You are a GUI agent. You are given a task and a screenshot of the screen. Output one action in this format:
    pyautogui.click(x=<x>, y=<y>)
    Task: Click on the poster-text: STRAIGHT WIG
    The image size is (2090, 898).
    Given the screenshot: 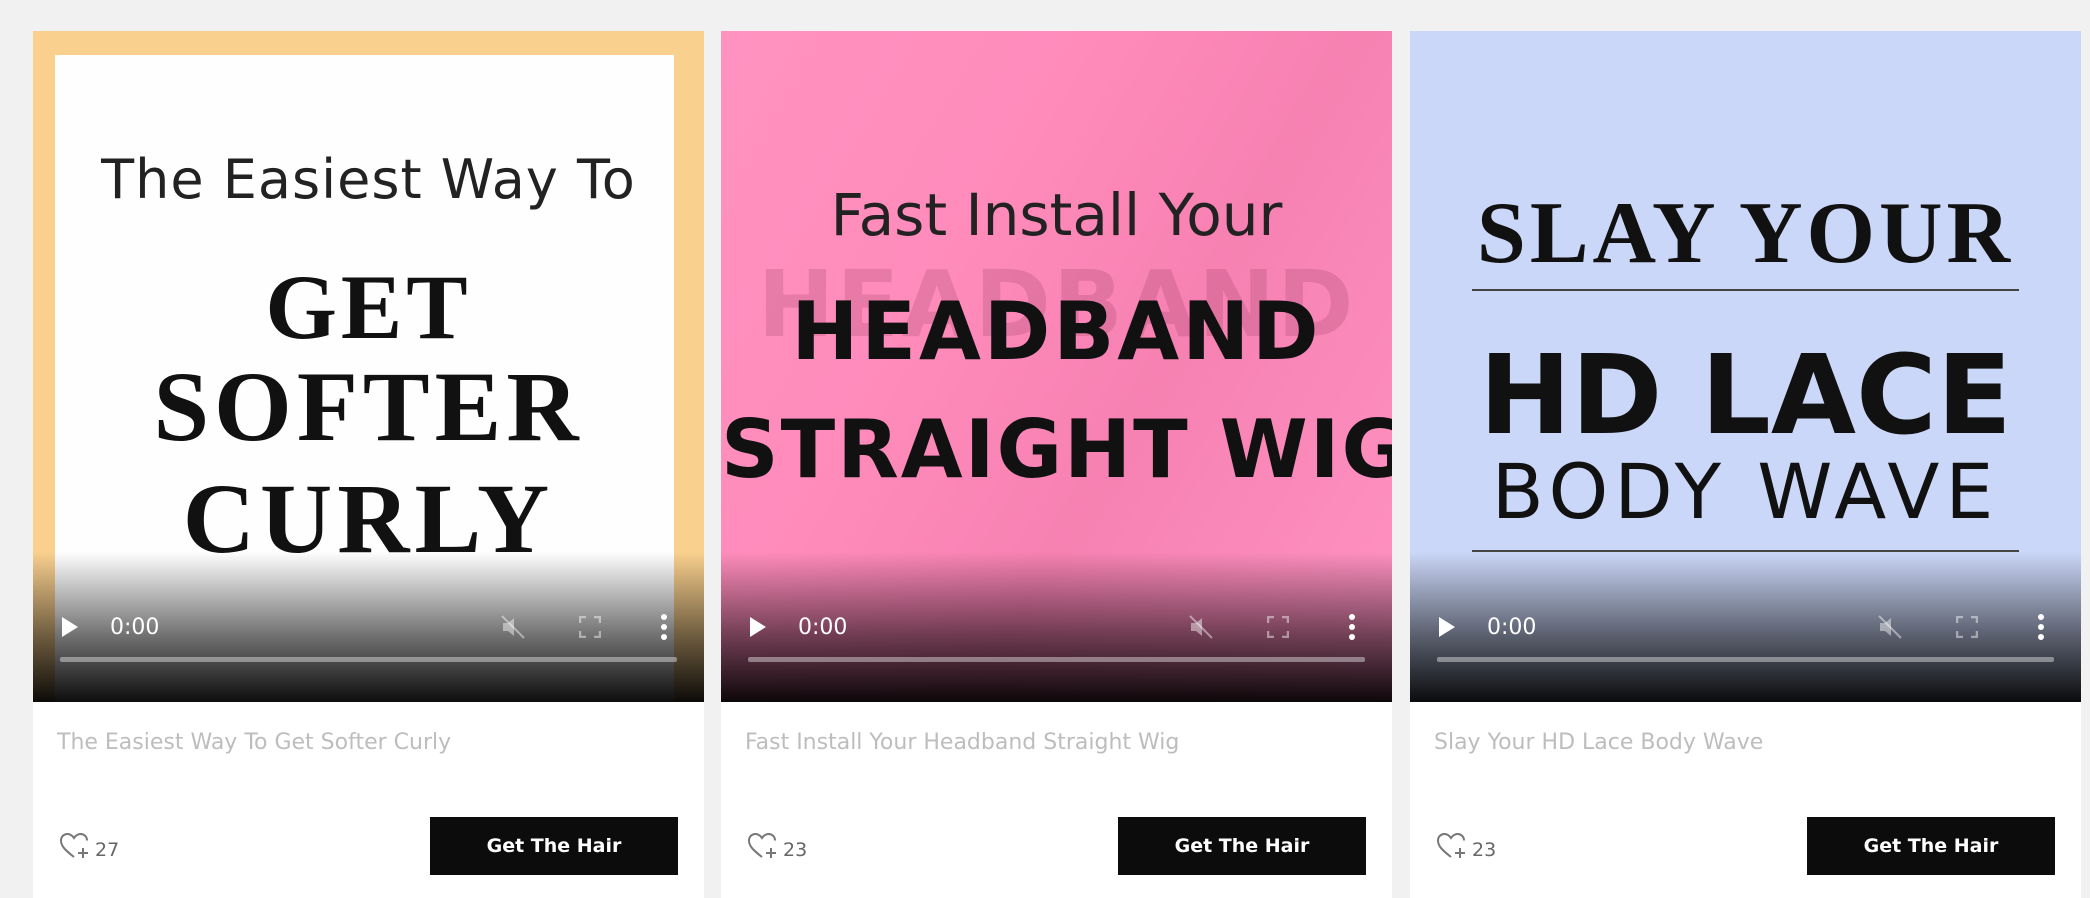 What is the action you would take?
    pyautogui.click(x=1056, y=449)
    